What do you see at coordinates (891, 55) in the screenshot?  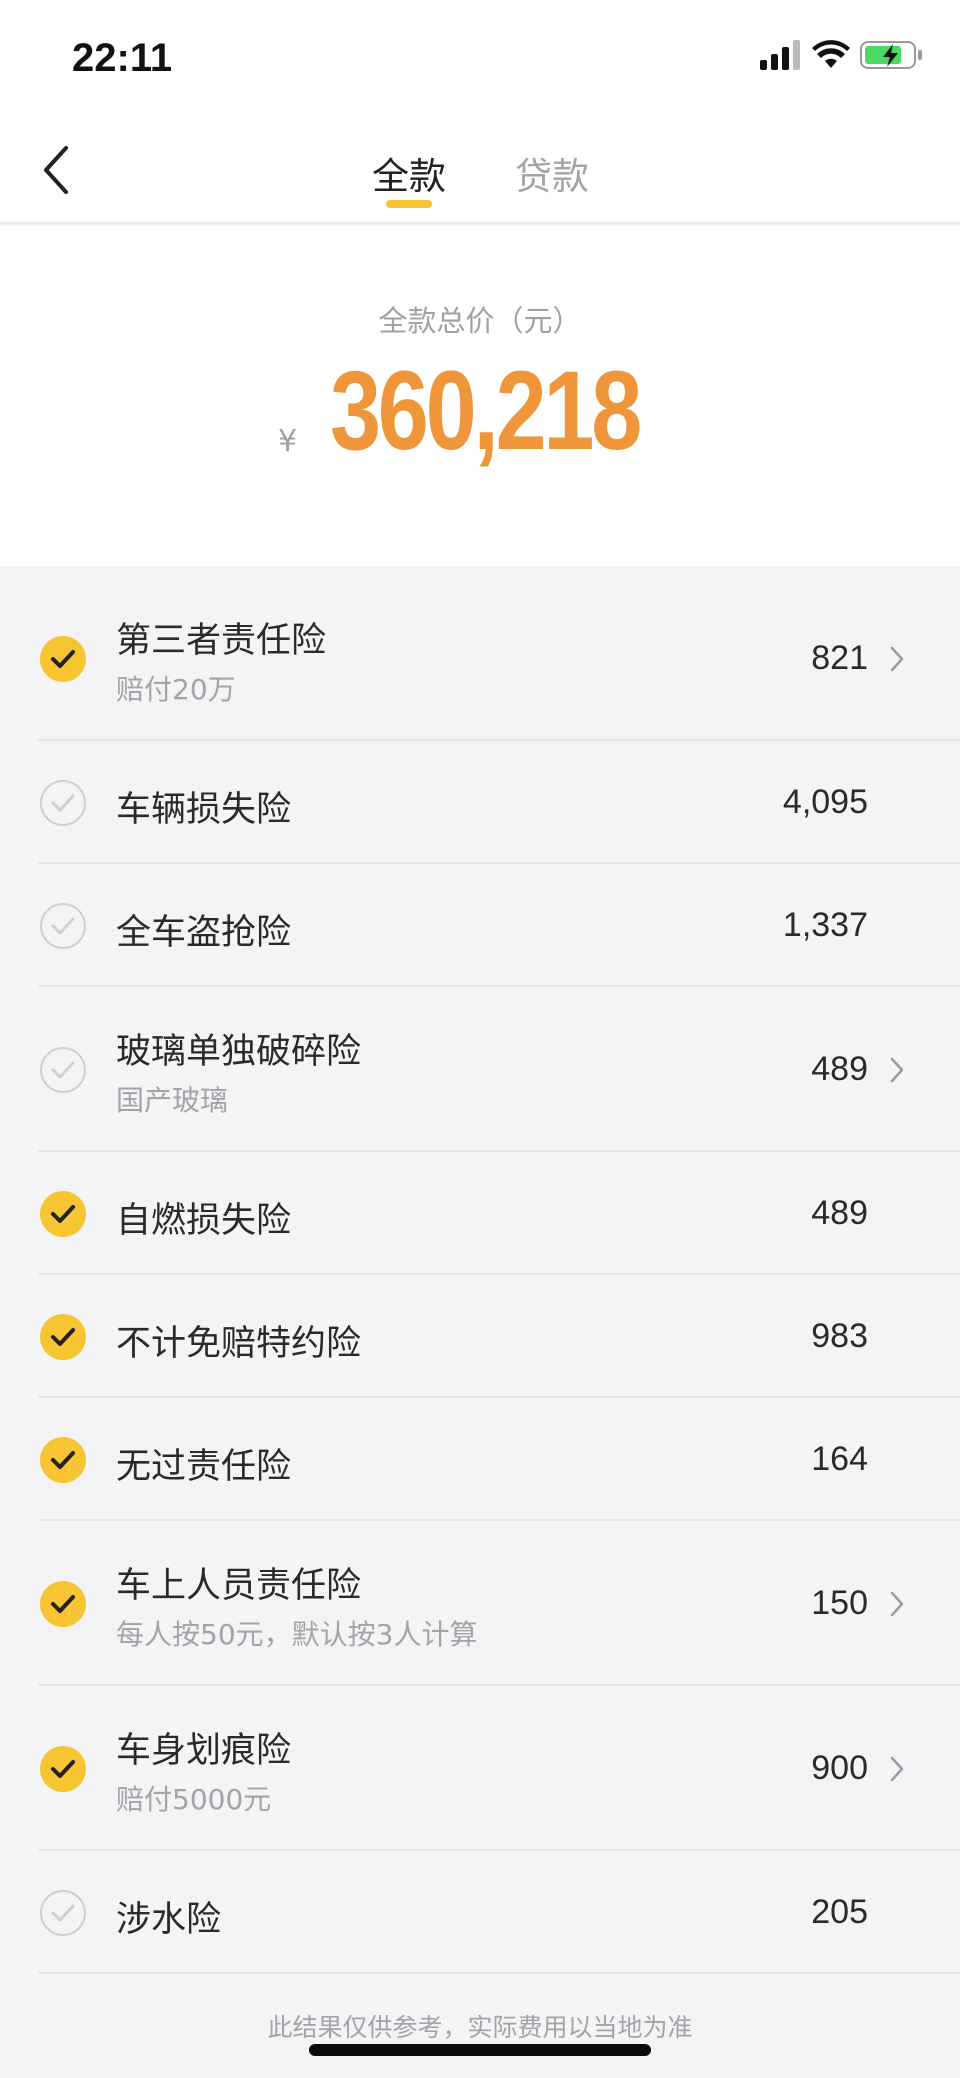 I see `battery-charging-icon` at bounding box center [891, 55].